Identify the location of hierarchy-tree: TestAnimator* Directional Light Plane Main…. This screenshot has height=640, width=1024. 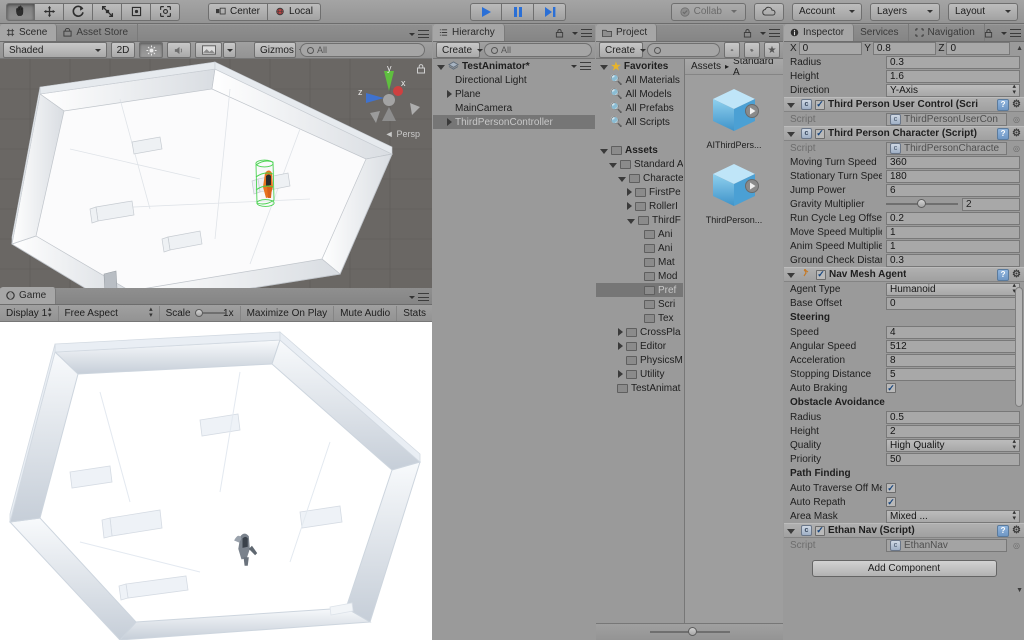
(514, 349).